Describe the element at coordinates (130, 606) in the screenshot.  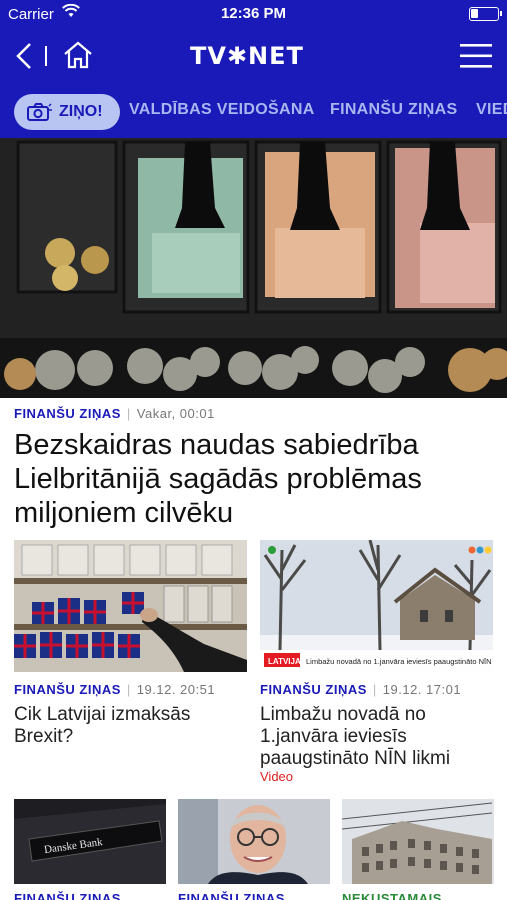
I see `article-image-brexit` at that location.